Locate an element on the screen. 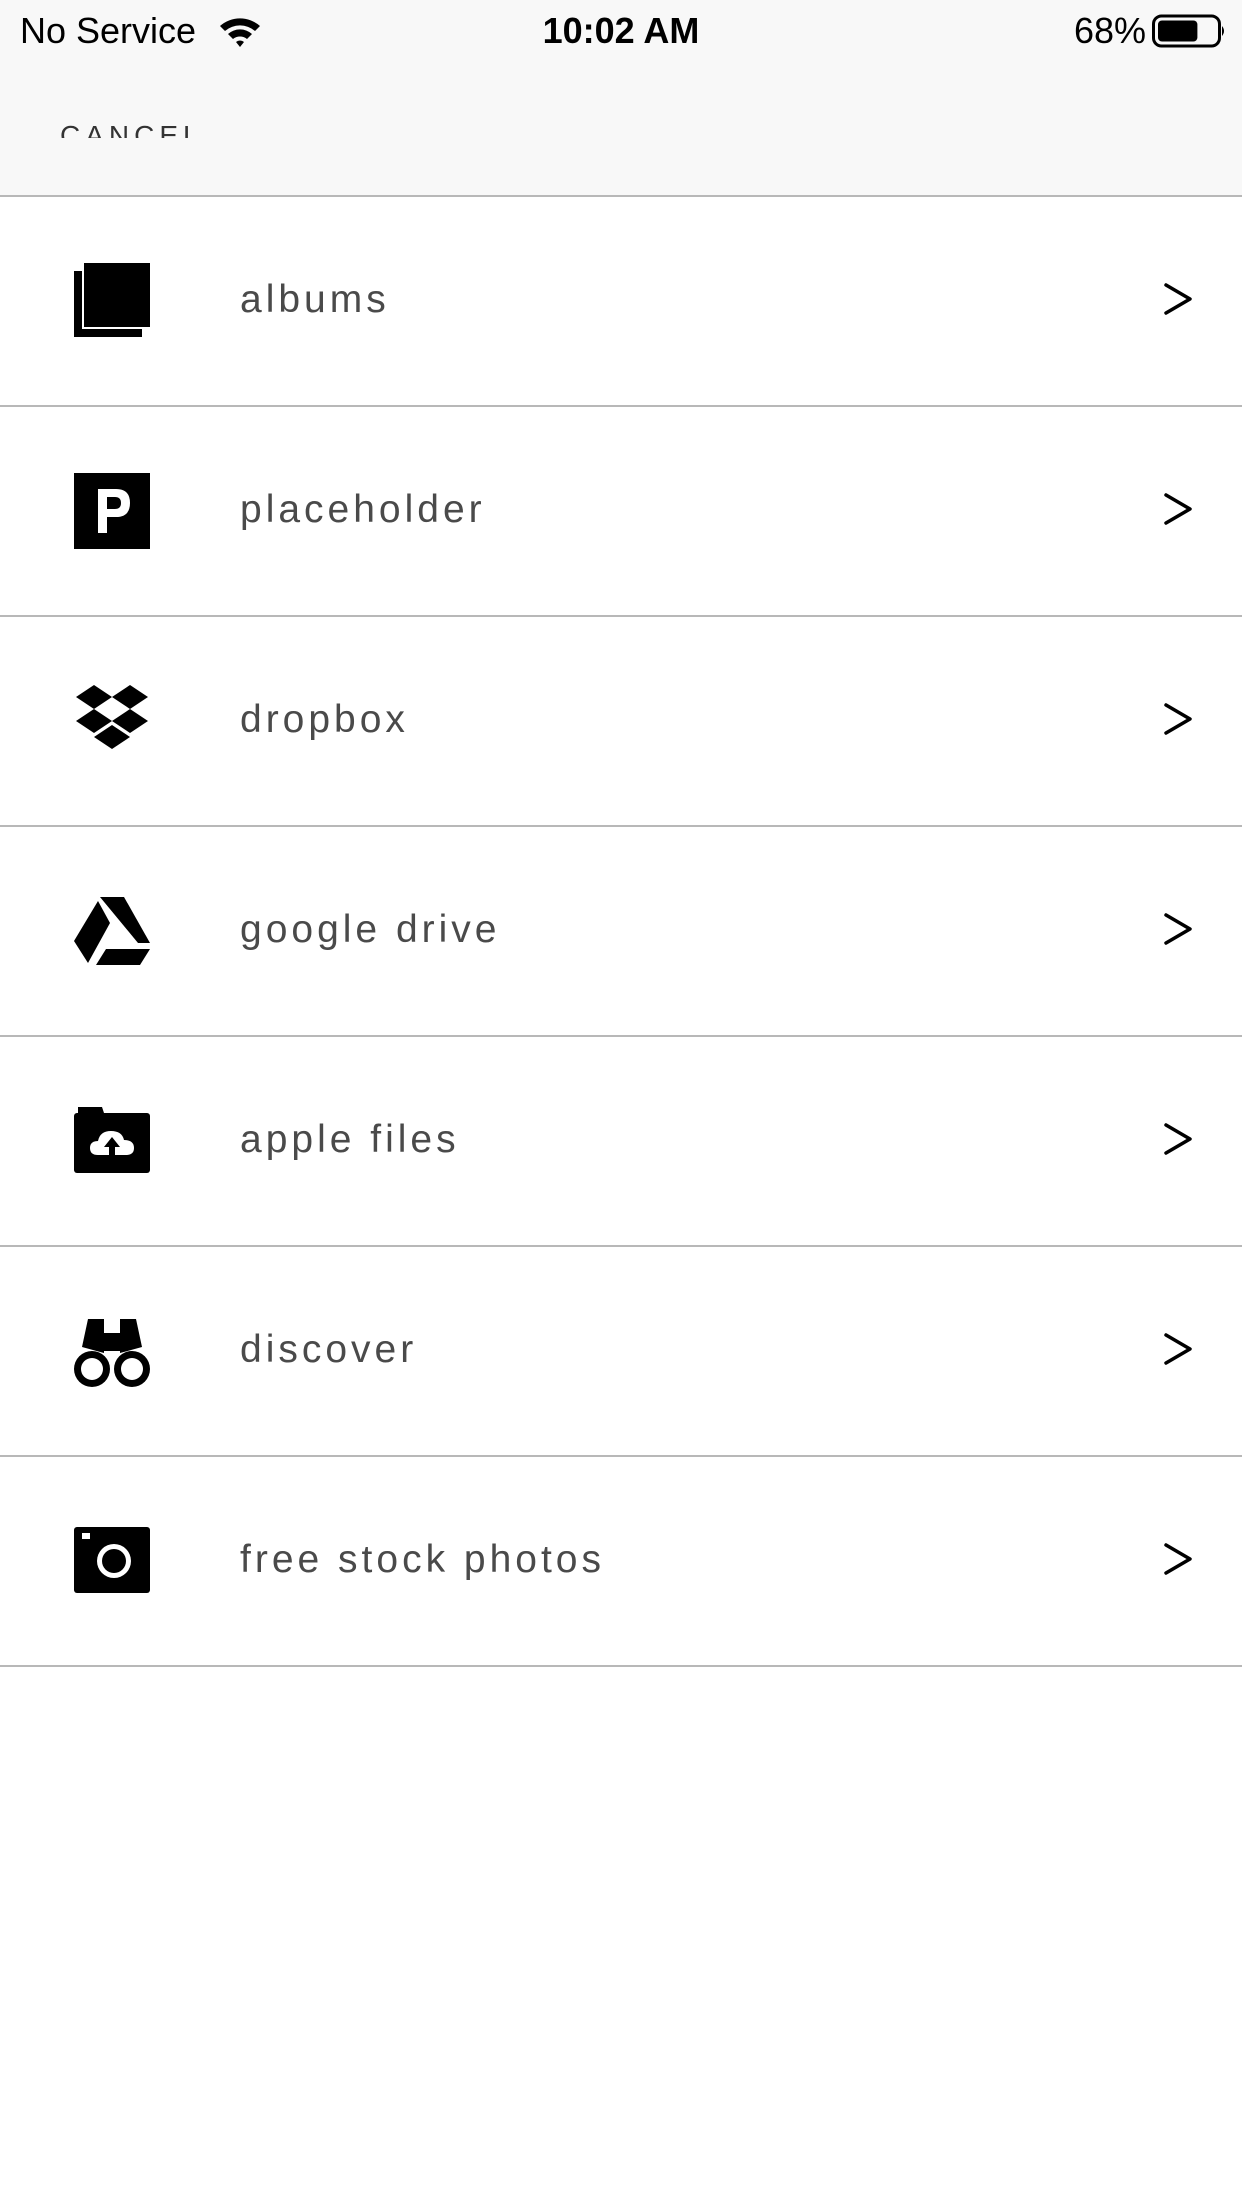  menu-item-label: google drive is located at coordinates (370, 929).